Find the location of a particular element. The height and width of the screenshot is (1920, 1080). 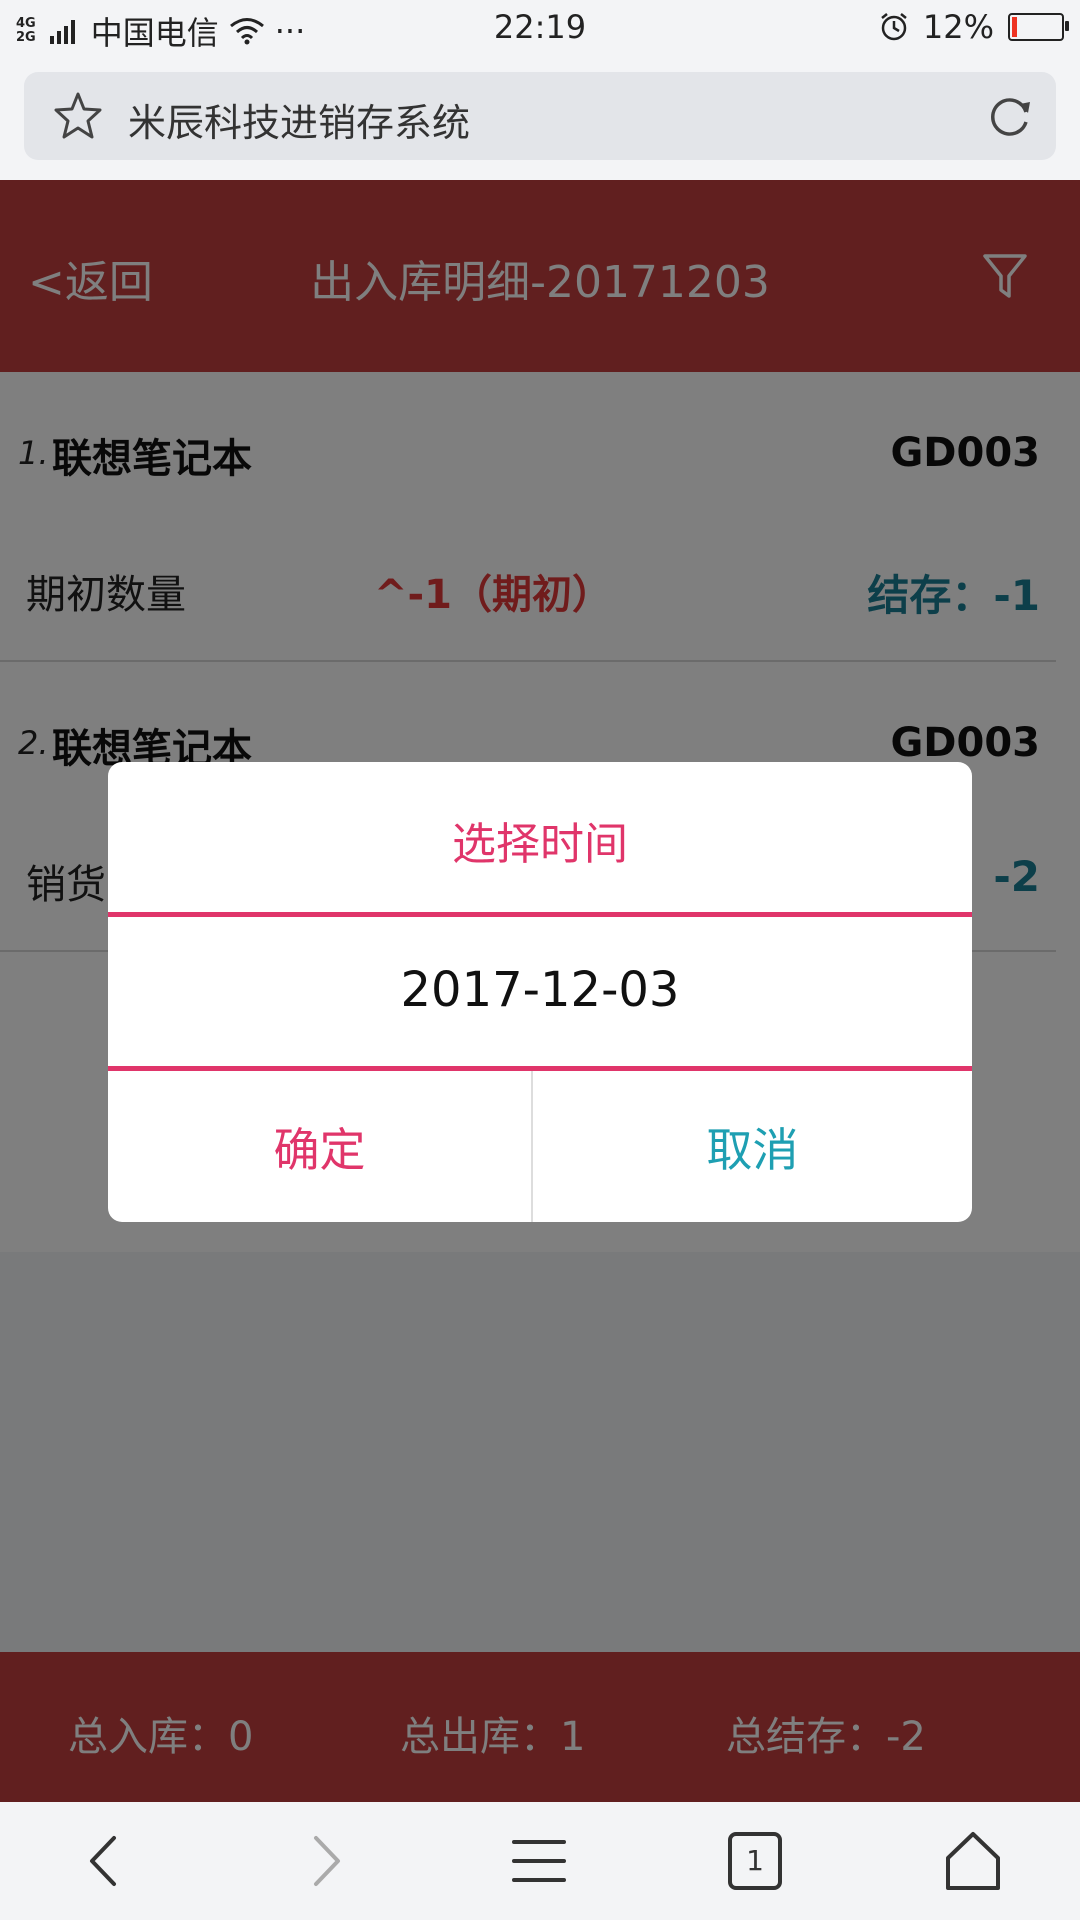

date-value: 2017-12-03 is located at coordinates (540, 990).